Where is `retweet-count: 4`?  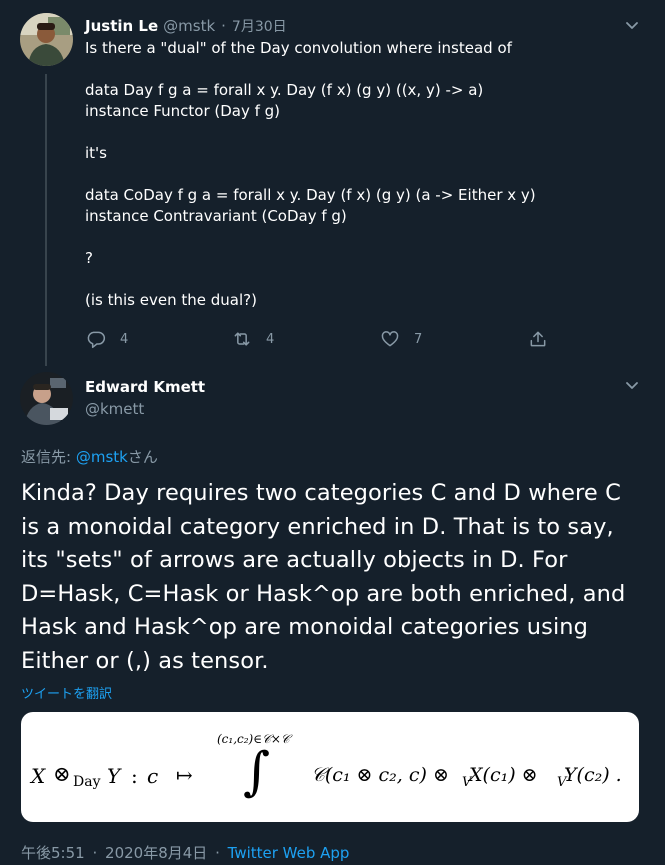 retweet-count: 4 is located at coordinates (270, 339).